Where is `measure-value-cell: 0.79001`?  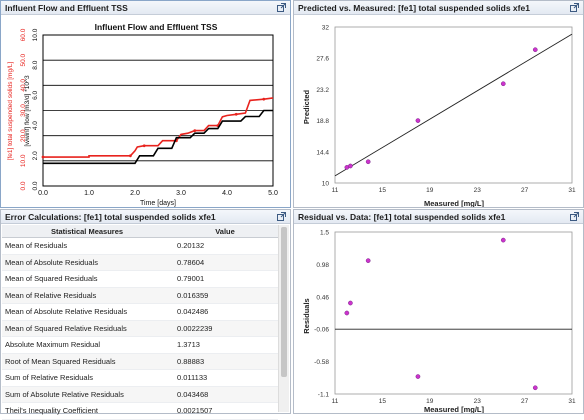
measure-value-cell: 0.79001 is located at coordinates (225, 279).